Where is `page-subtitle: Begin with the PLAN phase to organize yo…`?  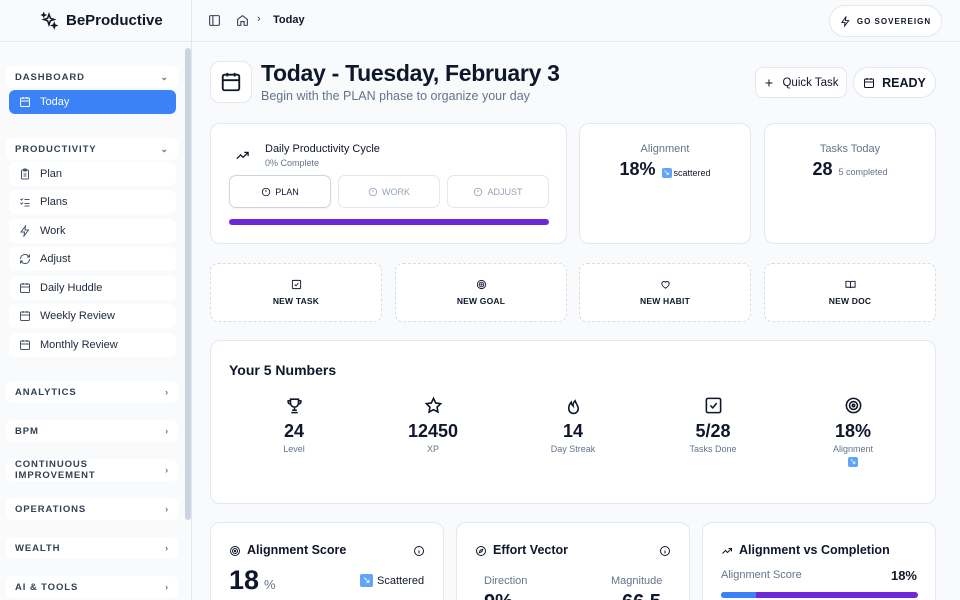 page-subtitle: Begin with the PLAN phase to organize yo… is located at coordinates (395, 96).